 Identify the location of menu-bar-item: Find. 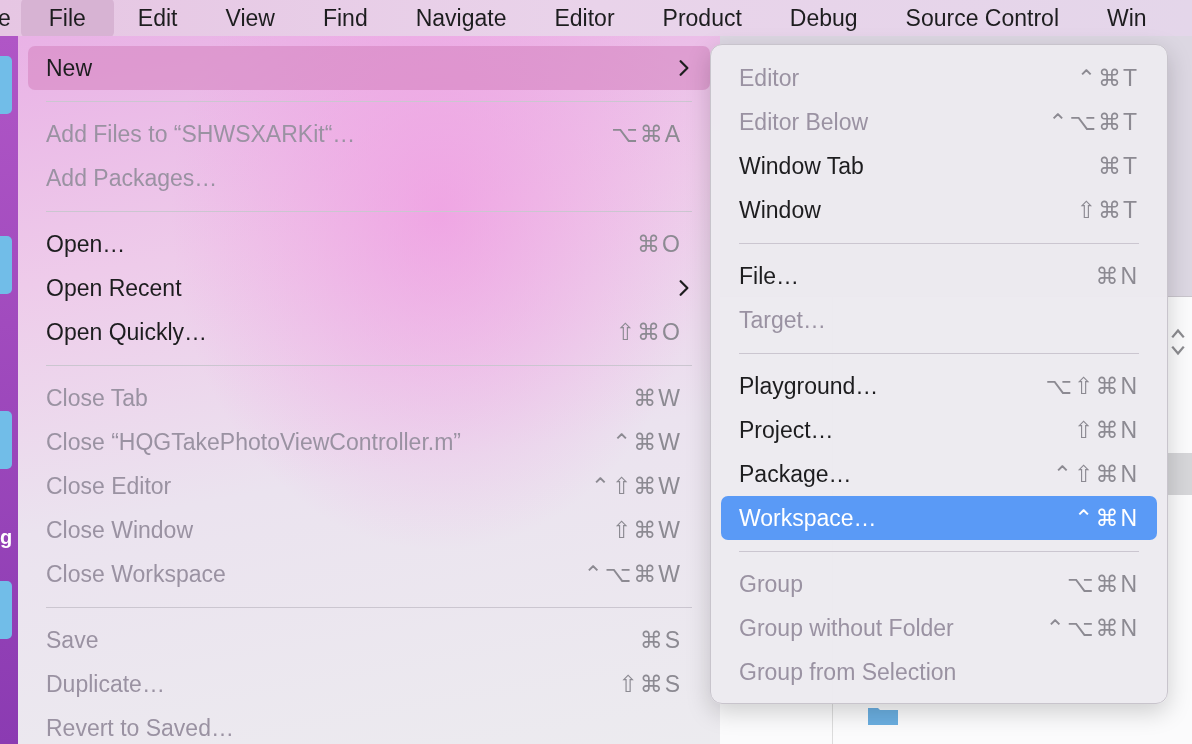
(345, 19).